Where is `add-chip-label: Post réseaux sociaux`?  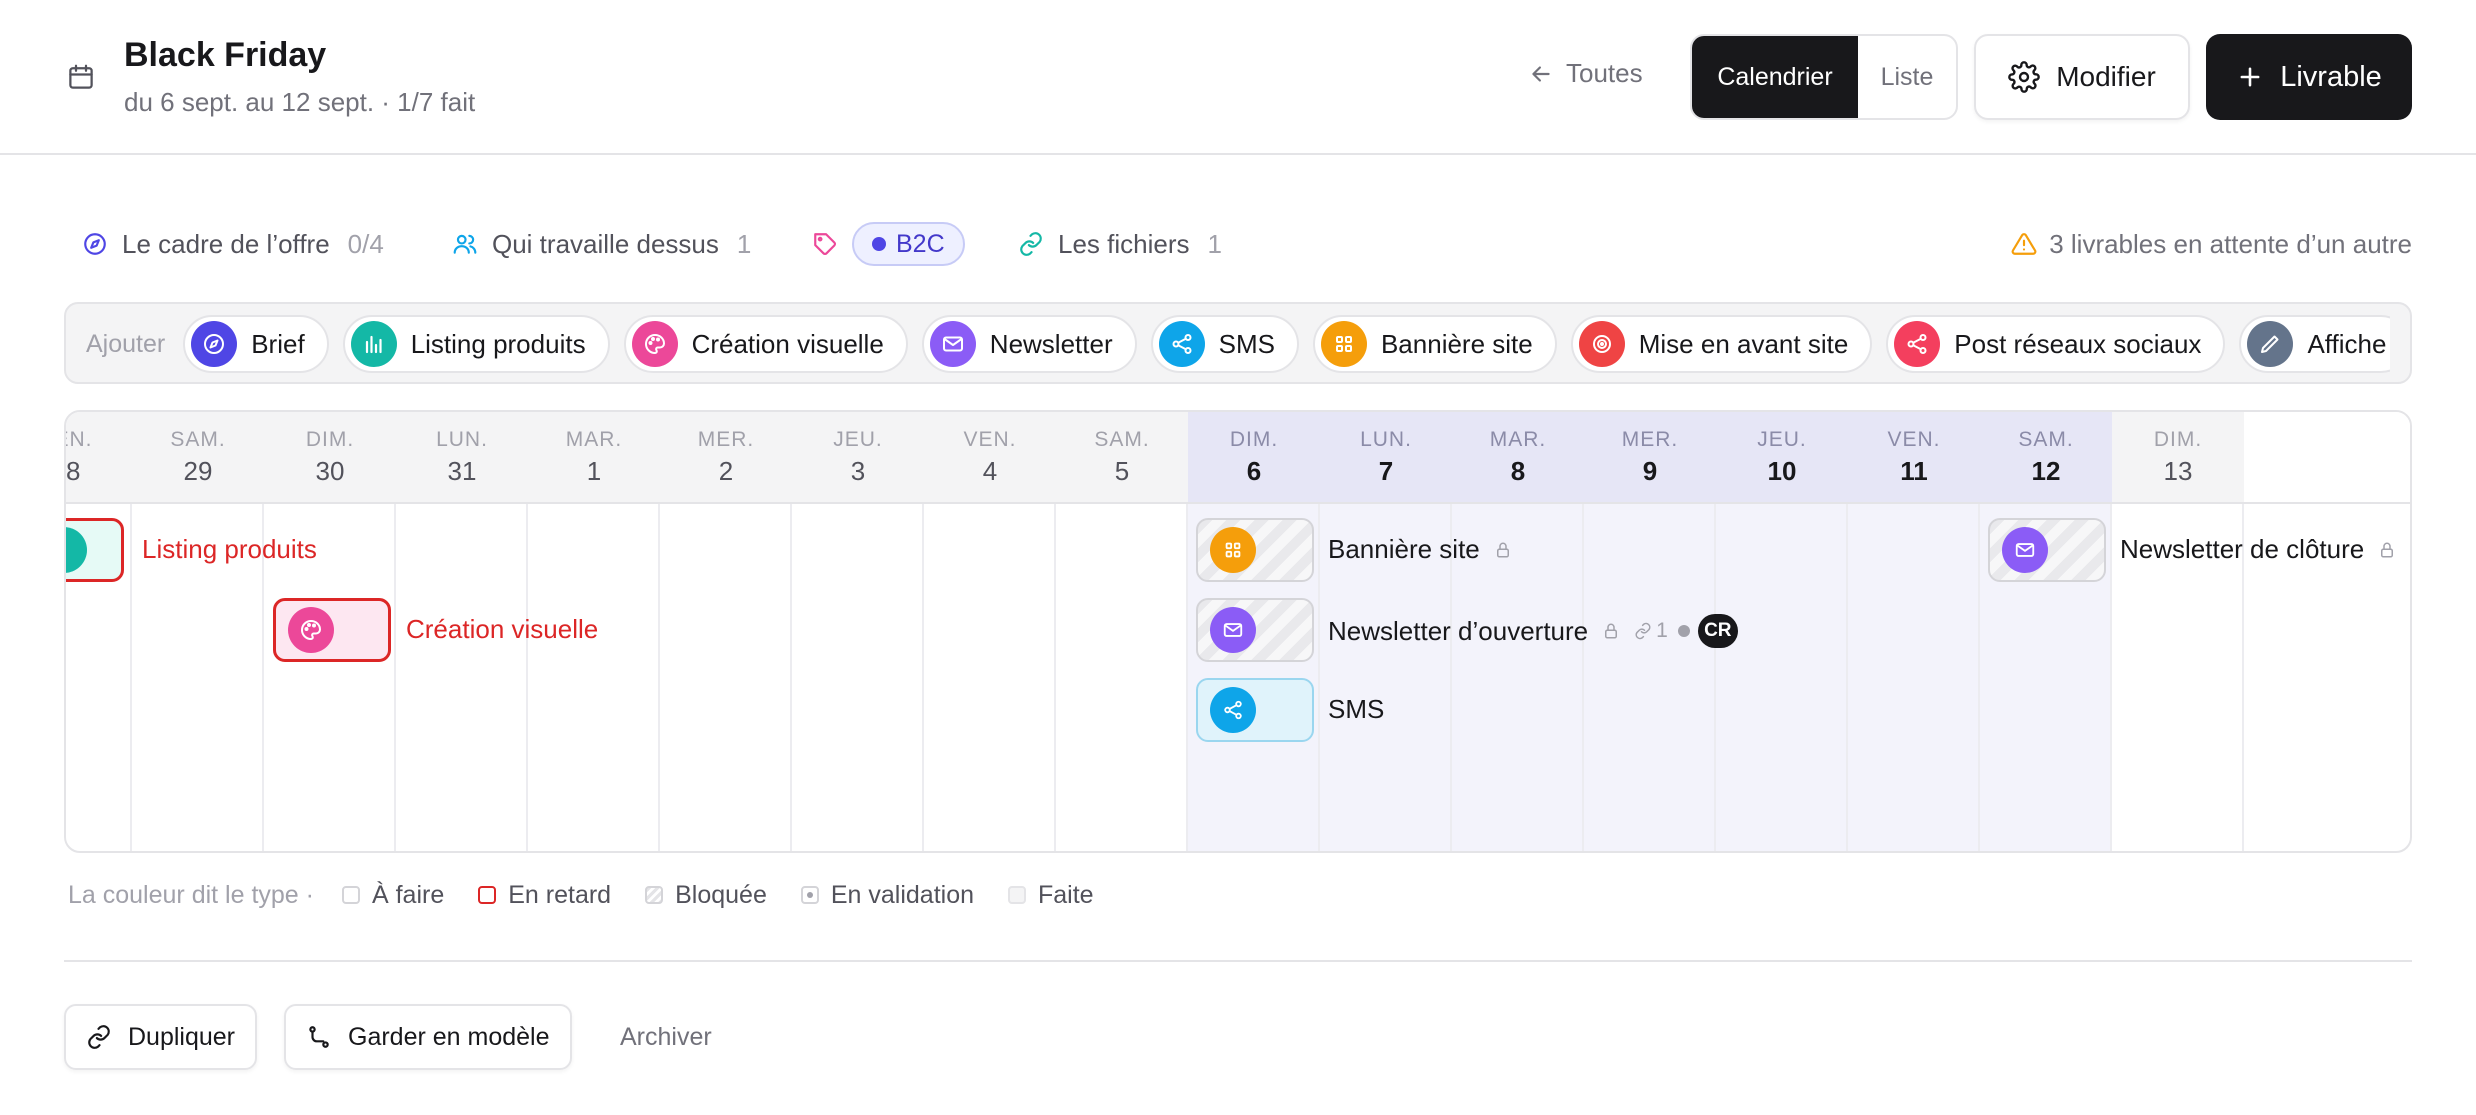 add-chip-label: Post réseaux sociaux is located at coordinates (2078, 343).